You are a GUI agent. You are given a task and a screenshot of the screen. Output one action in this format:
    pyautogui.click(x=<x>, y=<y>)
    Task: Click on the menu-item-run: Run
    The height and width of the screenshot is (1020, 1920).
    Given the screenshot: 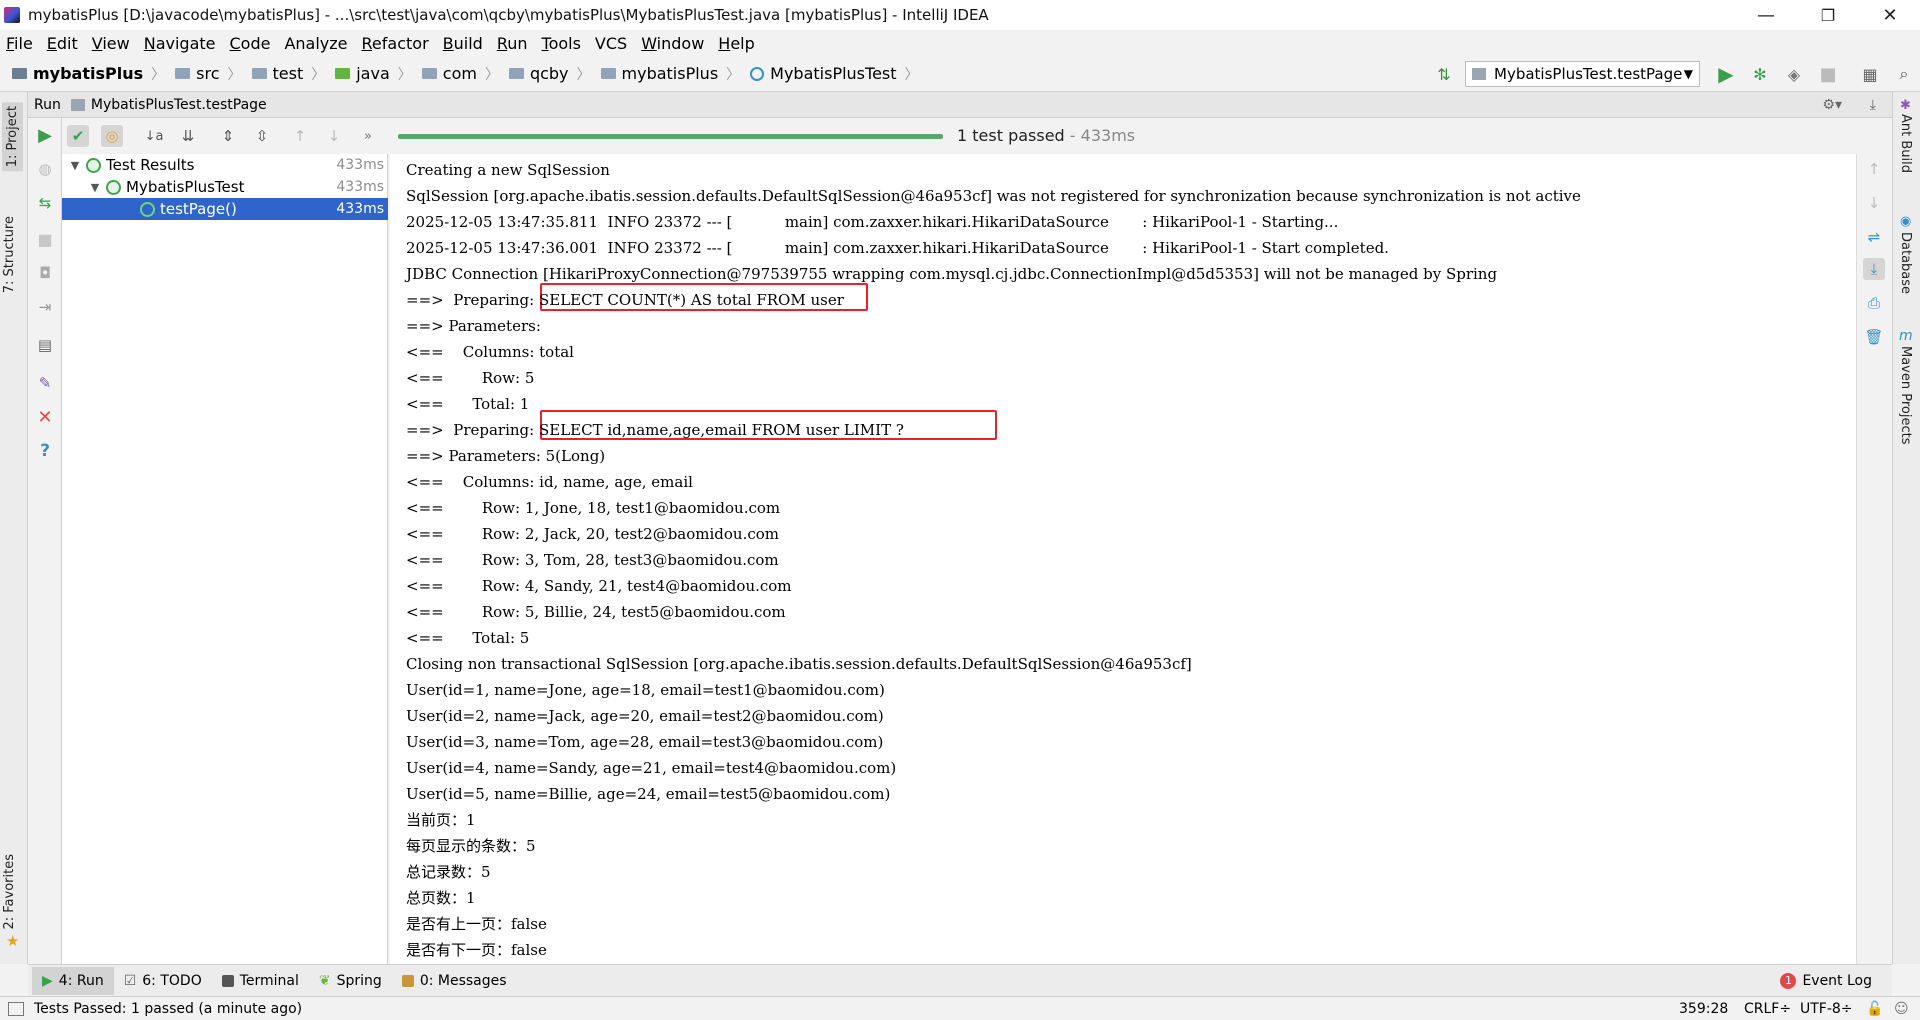 What is the action you would take?
    pyautogui.click(x=512, y=43)
    